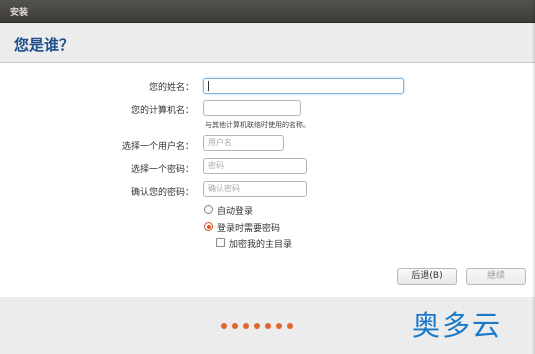 This screenshot has height=354, width=535. I want to click on page-header: 您是谁？, so click(267, 43).